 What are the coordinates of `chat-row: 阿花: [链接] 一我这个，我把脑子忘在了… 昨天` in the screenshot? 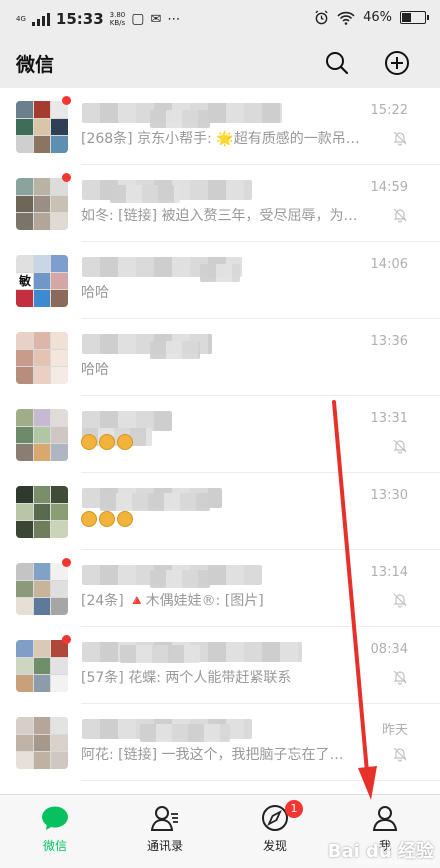 It's located at (220, 742).